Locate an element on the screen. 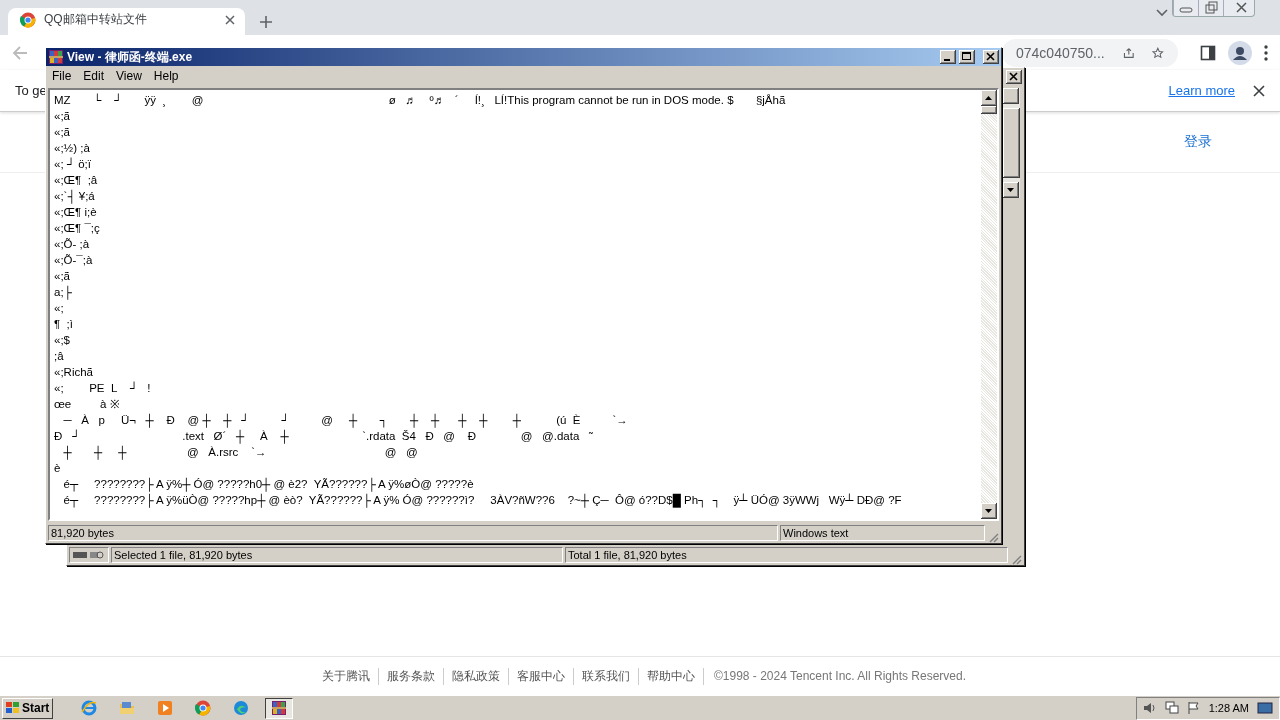 This screenshot has height=720, width=1280. show-desktop-icon is located at coordinates (1265, 708).